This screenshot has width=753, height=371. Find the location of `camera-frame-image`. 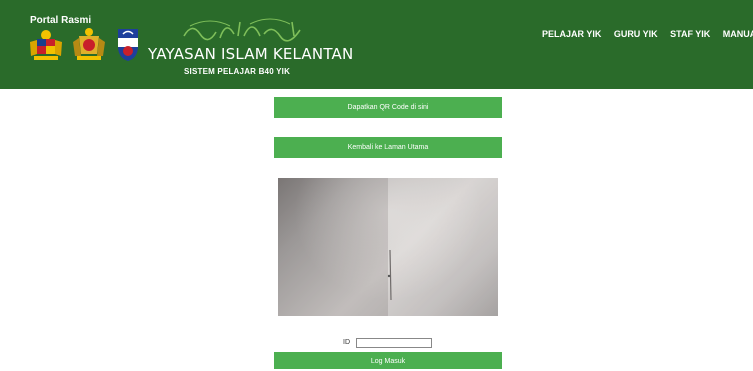

camera-frame-image is located at coordinates (388, 247).